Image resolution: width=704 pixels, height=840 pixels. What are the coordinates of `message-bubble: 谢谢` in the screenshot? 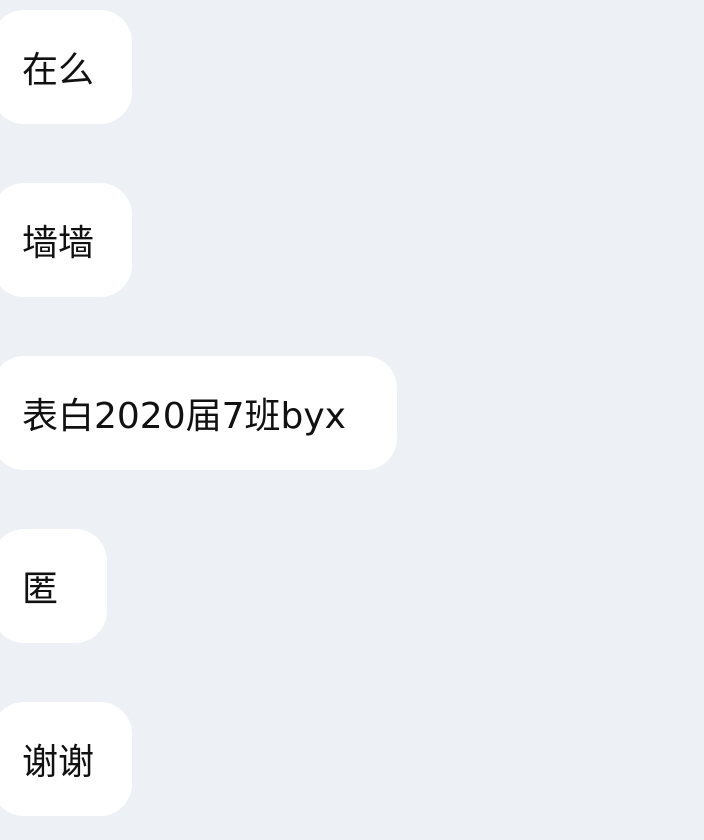 It's located at (66, 759).